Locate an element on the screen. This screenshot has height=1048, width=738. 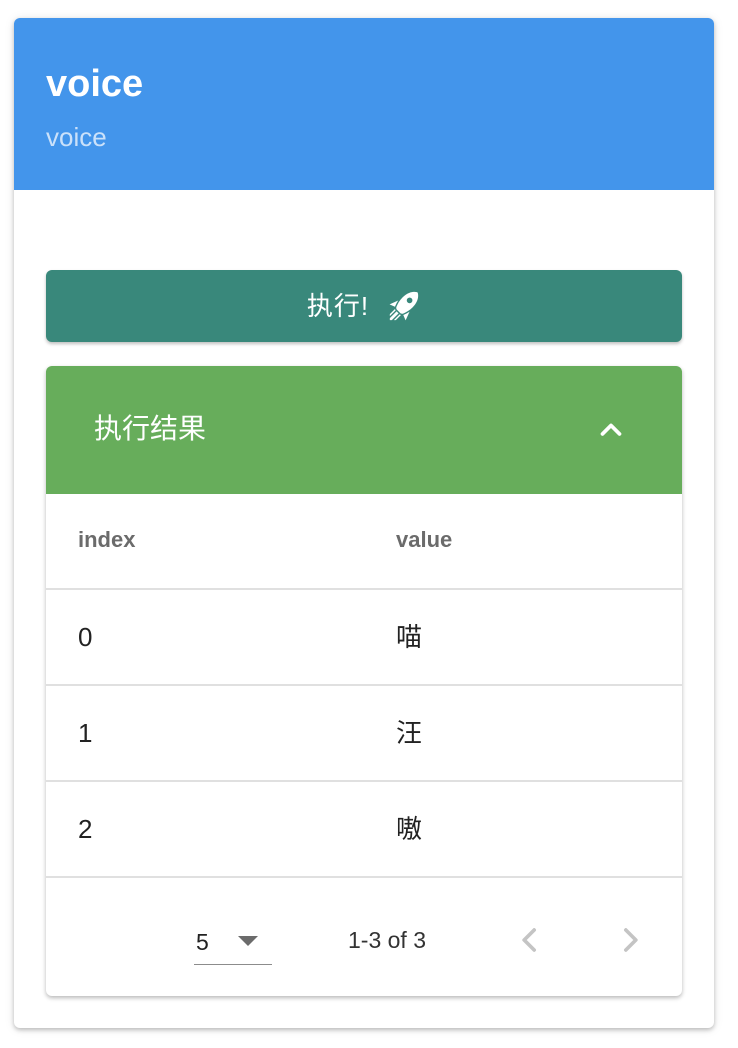
run-button-label: 执行! is located at coordinates (338, 306).